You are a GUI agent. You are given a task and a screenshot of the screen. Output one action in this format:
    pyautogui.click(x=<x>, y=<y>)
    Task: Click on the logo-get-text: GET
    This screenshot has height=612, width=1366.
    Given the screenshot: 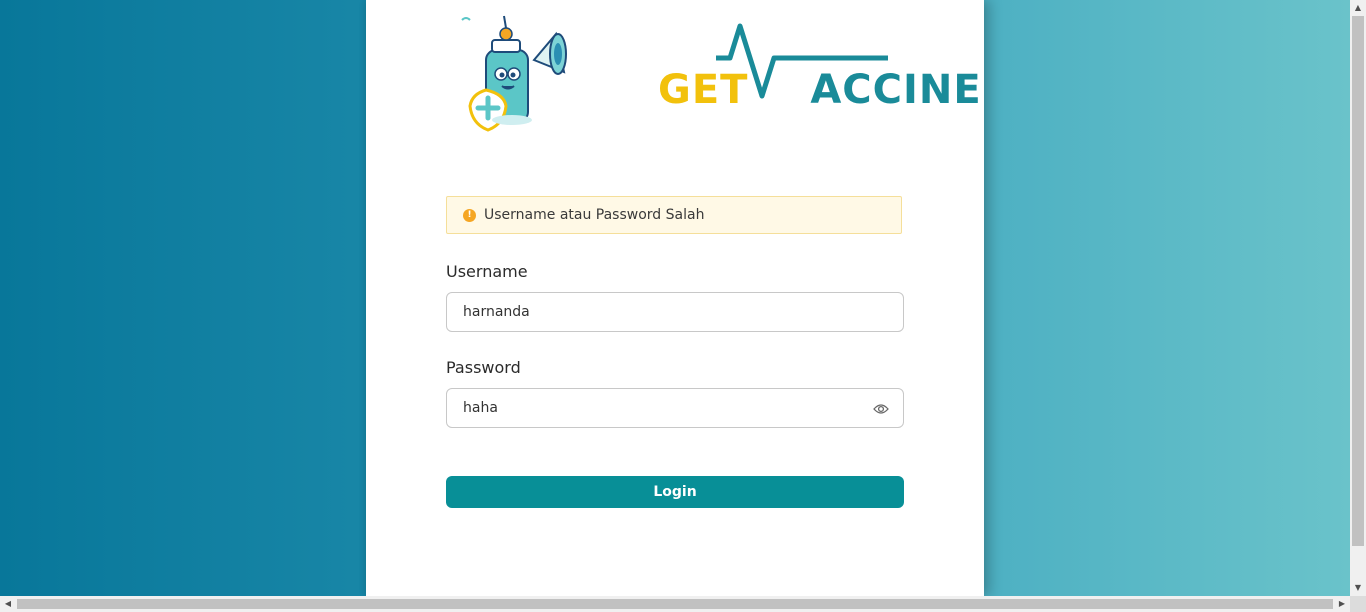 What is the action you would take?
    pyautogui.click(x=703, y=90)
    